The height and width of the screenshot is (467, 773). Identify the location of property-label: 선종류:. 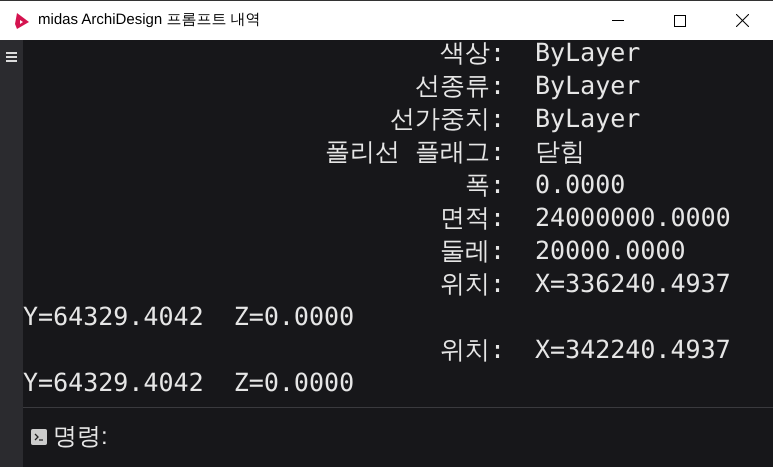
(459, 86).